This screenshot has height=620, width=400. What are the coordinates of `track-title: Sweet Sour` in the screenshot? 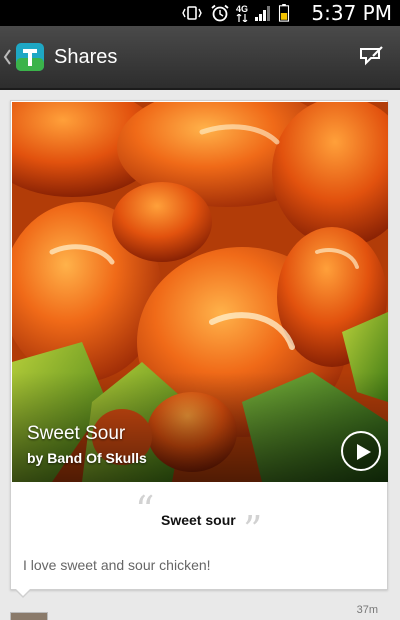 It's located at (76, 433).